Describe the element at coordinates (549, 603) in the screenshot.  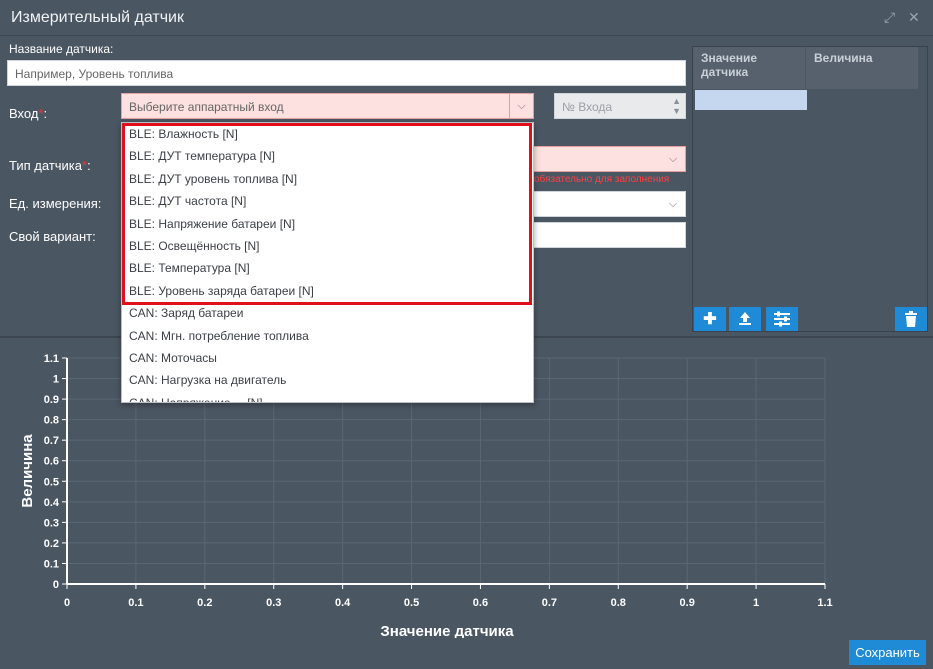
I see `x-tick-label: 0.7` at that location.